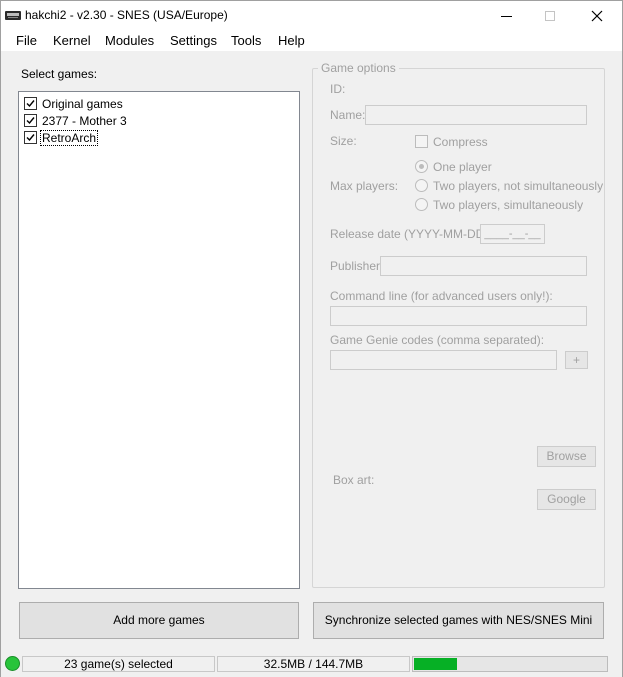  I want to click on close-button, so click(597, 16).